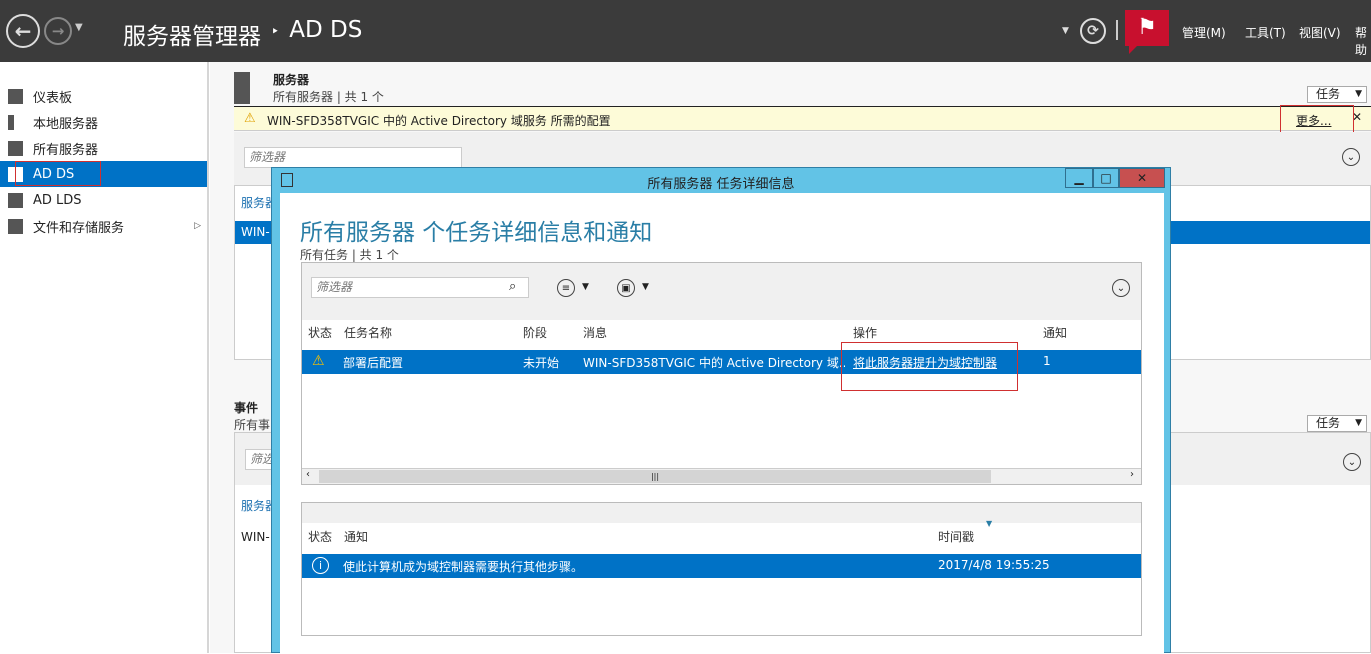  I want to click on list-view-icon: ≡, so click(566, 288).